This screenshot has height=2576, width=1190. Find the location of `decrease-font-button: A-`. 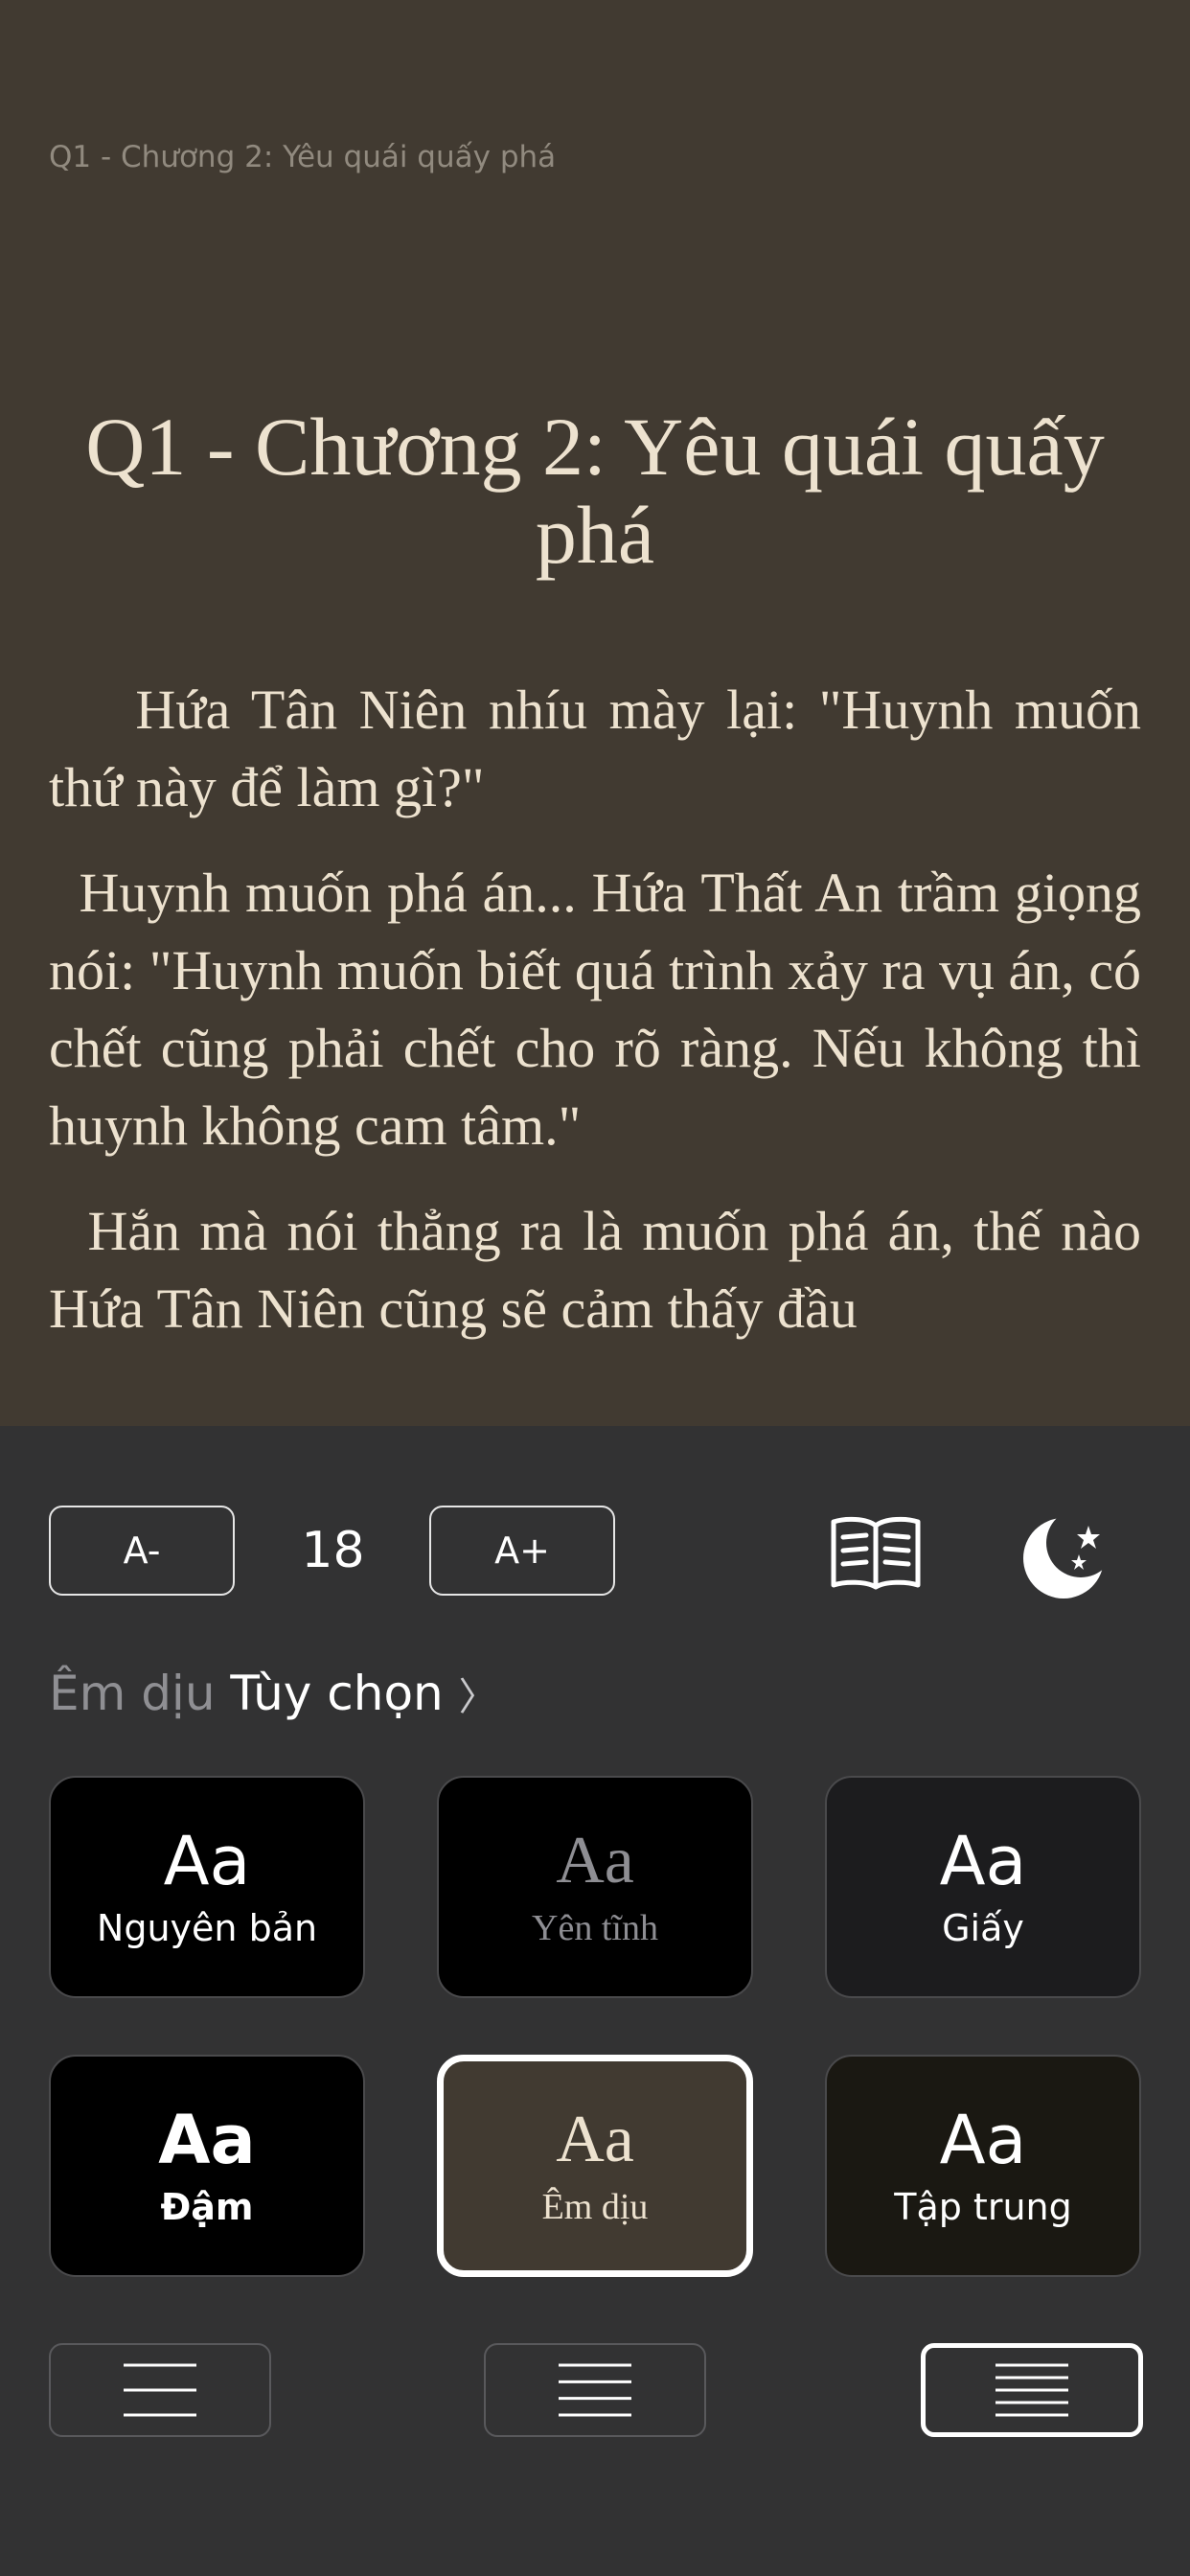

decrease-font-button: A- is located at coordinates (142, 1551).